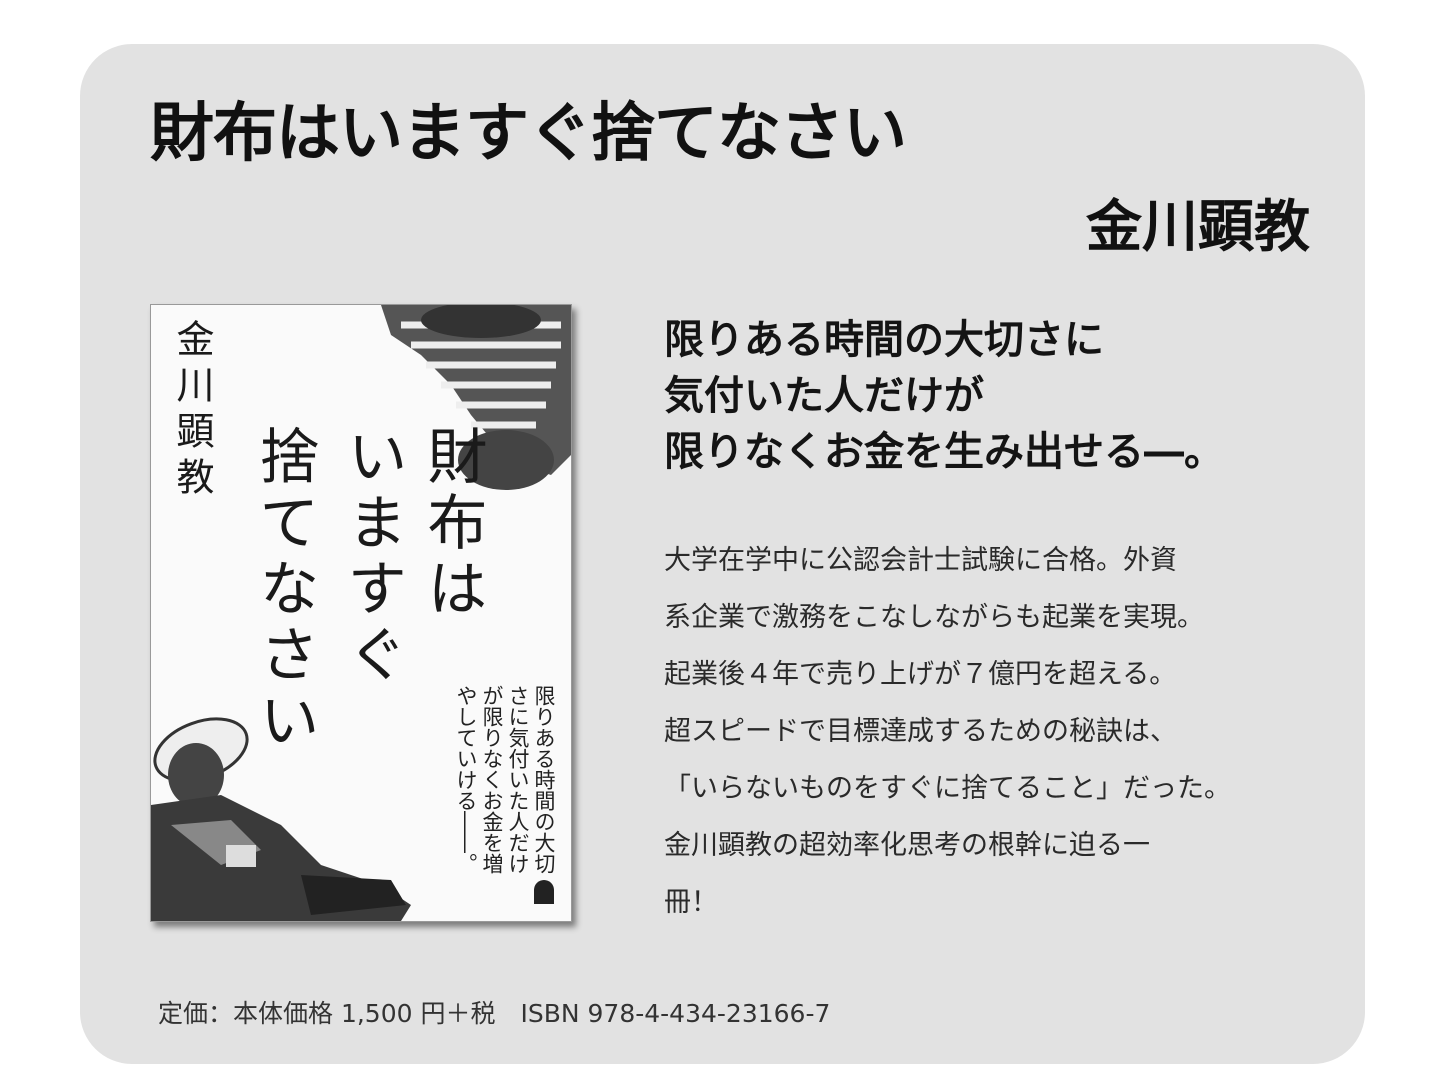 The height and width of the screenshot is (1082, 1450). I want to click on cover-copy-text: 限りある時間の大切さに気付いた人だけが限りなくお金を増やしていける――。, so click(505, 779).